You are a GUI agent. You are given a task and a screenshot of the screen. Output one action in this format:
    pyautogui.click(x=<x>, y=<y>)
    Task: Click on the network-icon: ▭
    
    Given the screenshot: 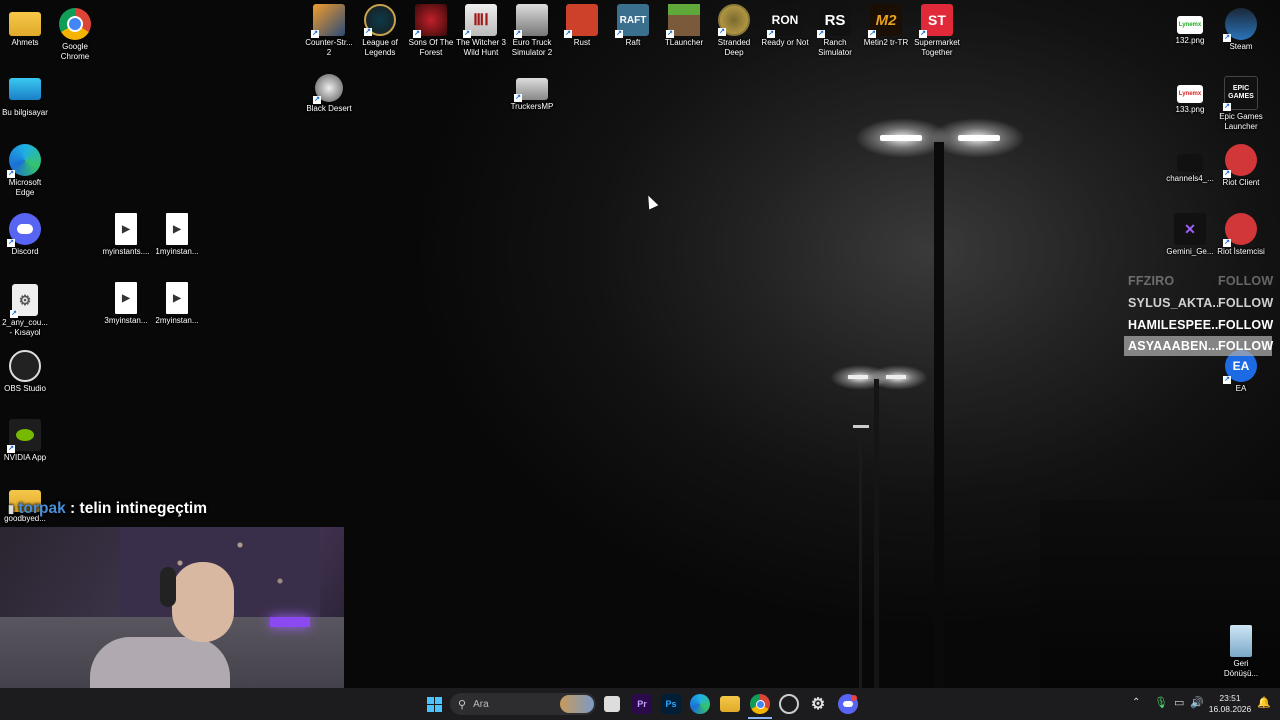 What is the action you would take?
    pyautogui.click(x=1179, y=702)
    